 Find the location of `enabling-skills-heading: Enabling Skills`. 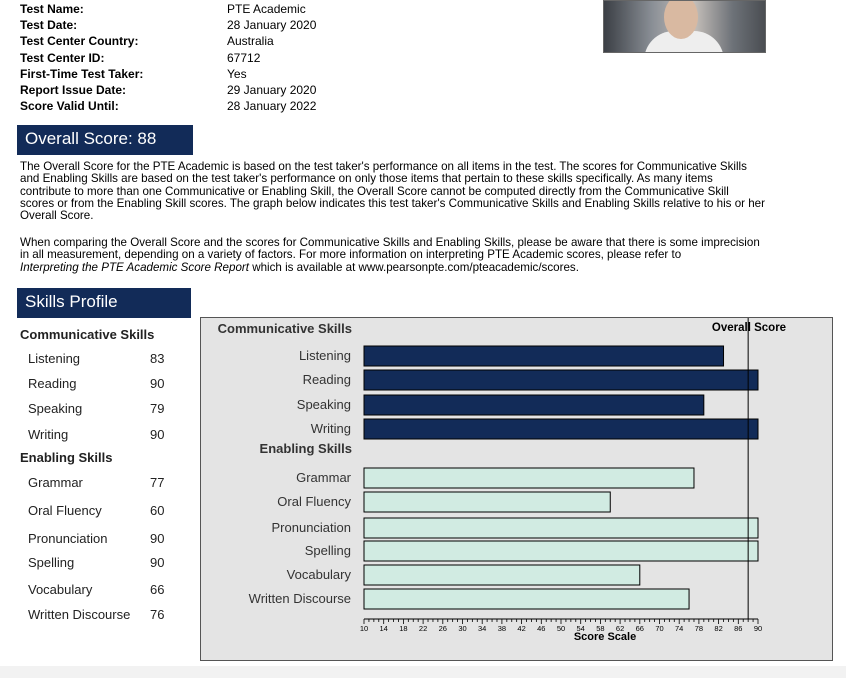

enabling-skills-heading: Enabling Skills is located at coordinates (66, 457).